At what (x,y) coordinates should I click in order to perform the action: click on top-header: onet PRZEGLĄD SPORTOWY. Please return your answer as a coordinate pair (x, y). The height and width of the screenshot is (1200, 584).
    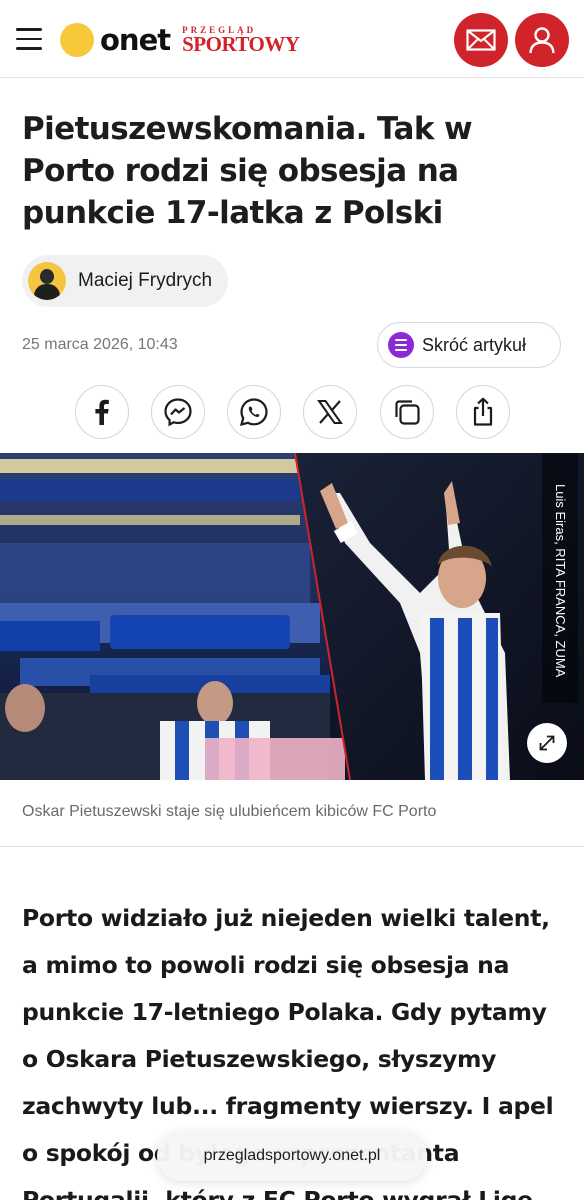
    Looking at the image, I should click on (292, 39).